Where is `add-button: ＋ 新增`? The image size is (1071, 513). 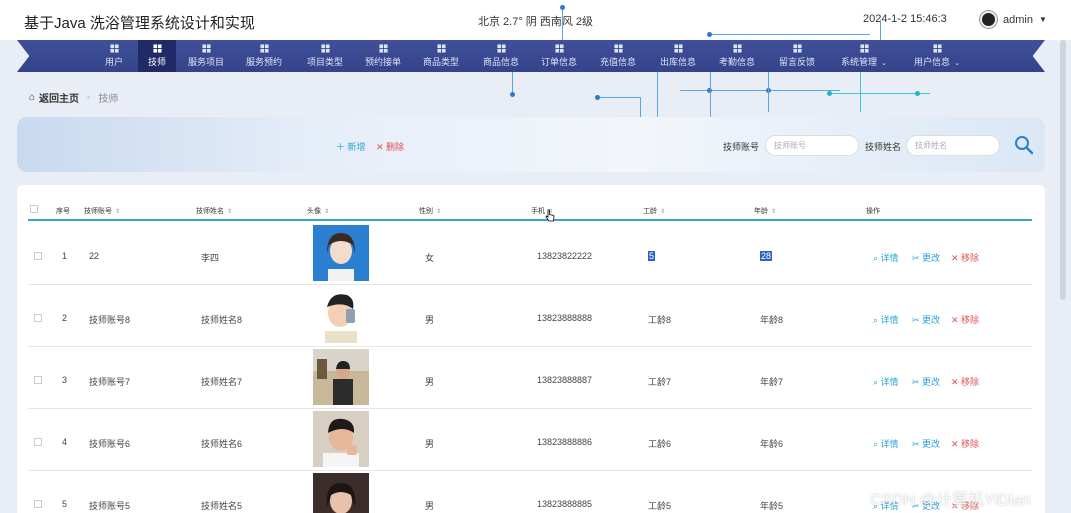 add-button: ＋ 新增 is located at coordinates (351, 146).